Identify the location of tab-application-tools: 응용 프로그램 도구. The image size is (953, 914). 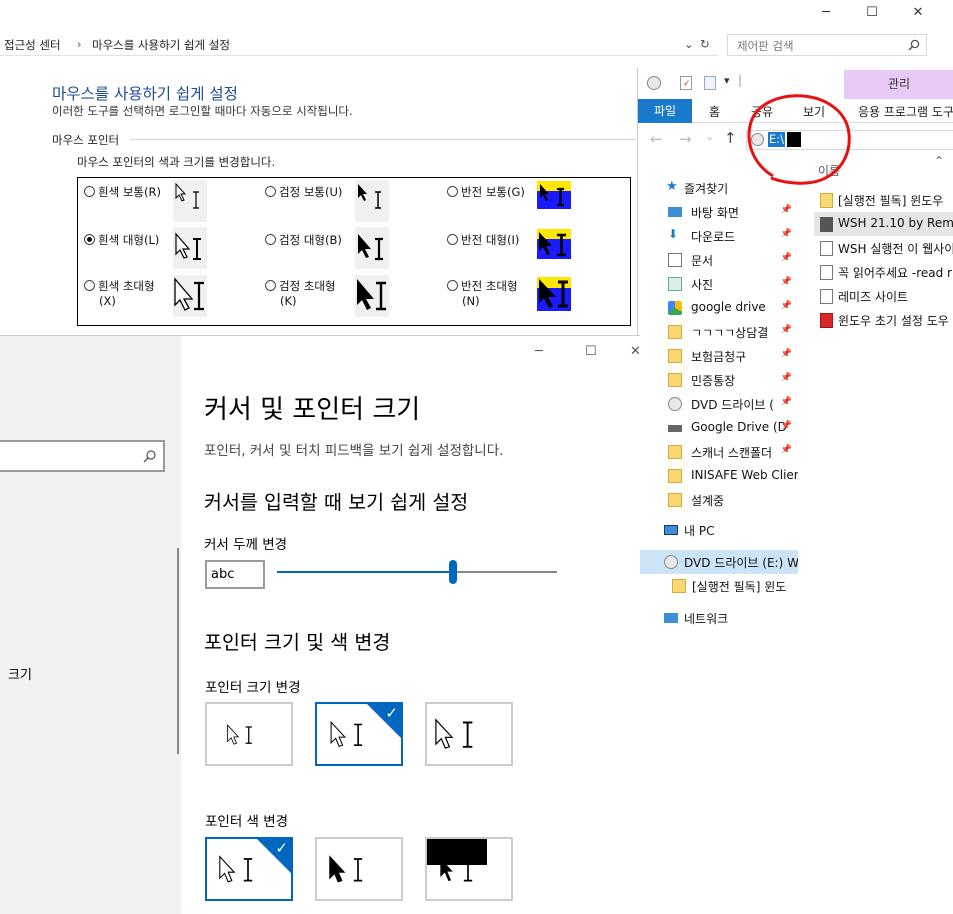
(905, 111).